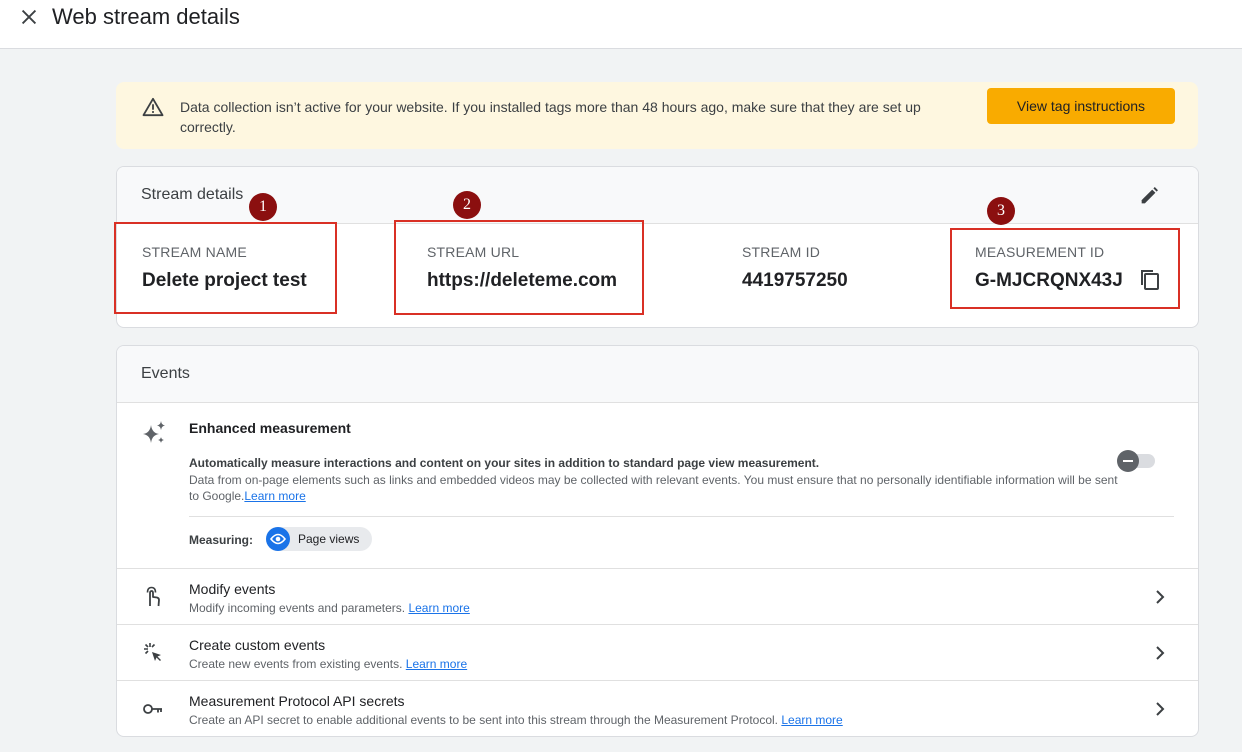  I want to click on page-views-chip: Page views, so click(319, 539).